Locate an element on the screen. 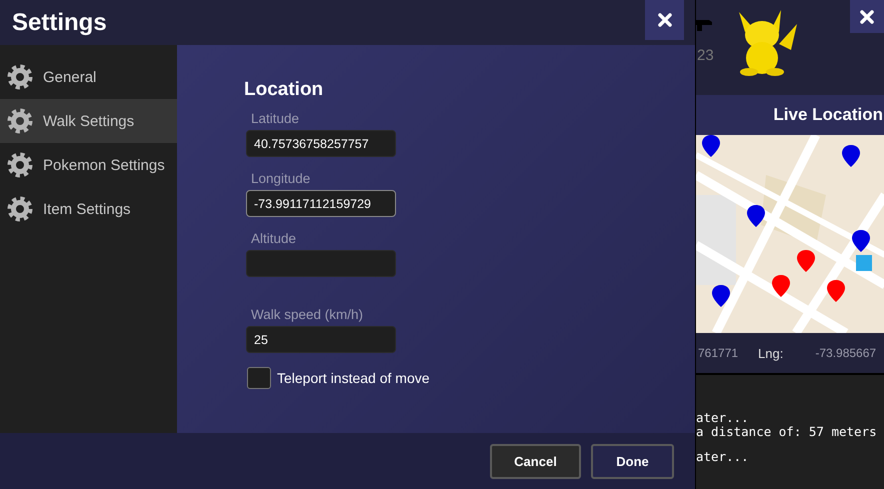 The height and width of the screenshot is (489, 884). field-label: Latitude is located at coordinates (275, 118).